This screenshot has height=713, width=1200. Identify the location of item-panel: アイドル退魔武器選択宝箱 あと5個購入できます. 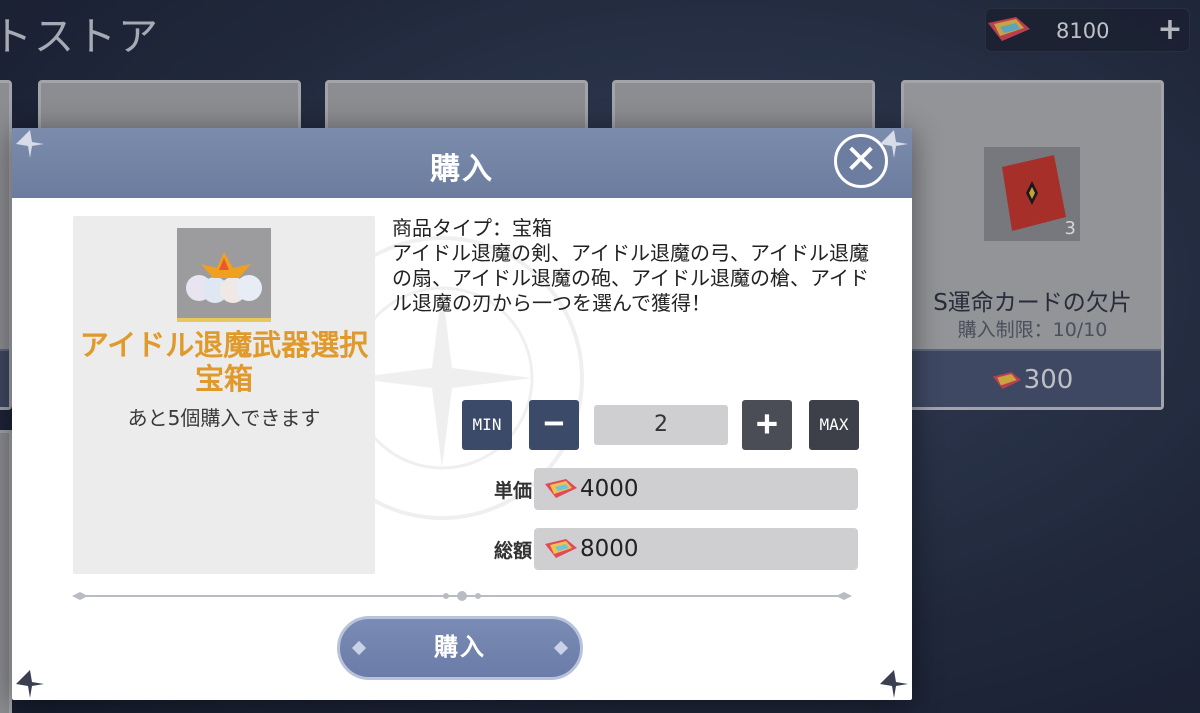
(224, 395).